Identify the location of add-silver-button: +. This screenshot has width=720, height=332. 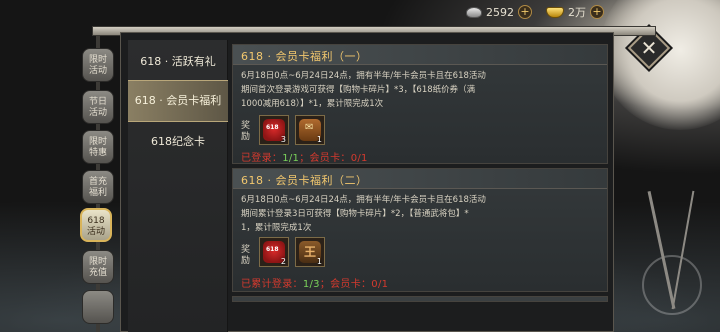
(525, 12).